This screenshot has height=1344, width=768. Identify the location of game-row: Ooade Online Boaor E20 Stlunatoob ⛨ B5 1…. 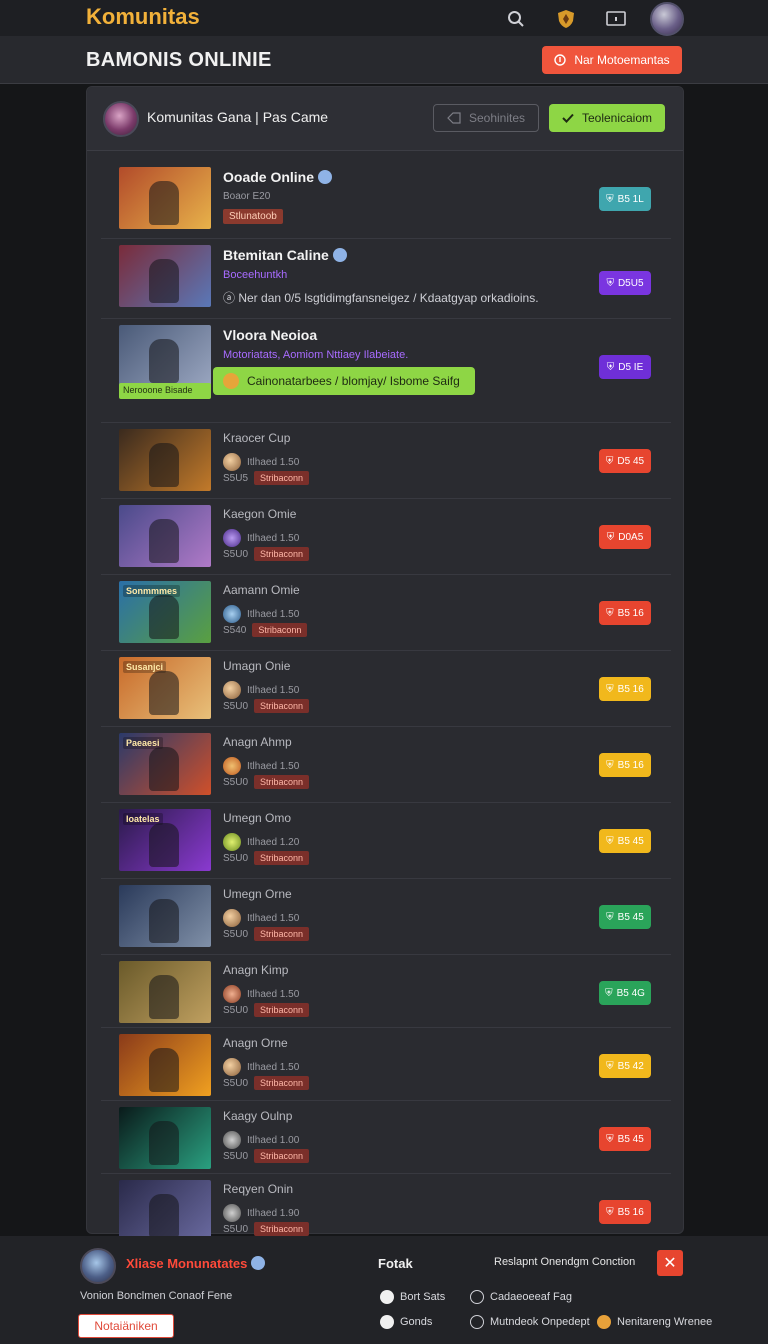
(386, 200).